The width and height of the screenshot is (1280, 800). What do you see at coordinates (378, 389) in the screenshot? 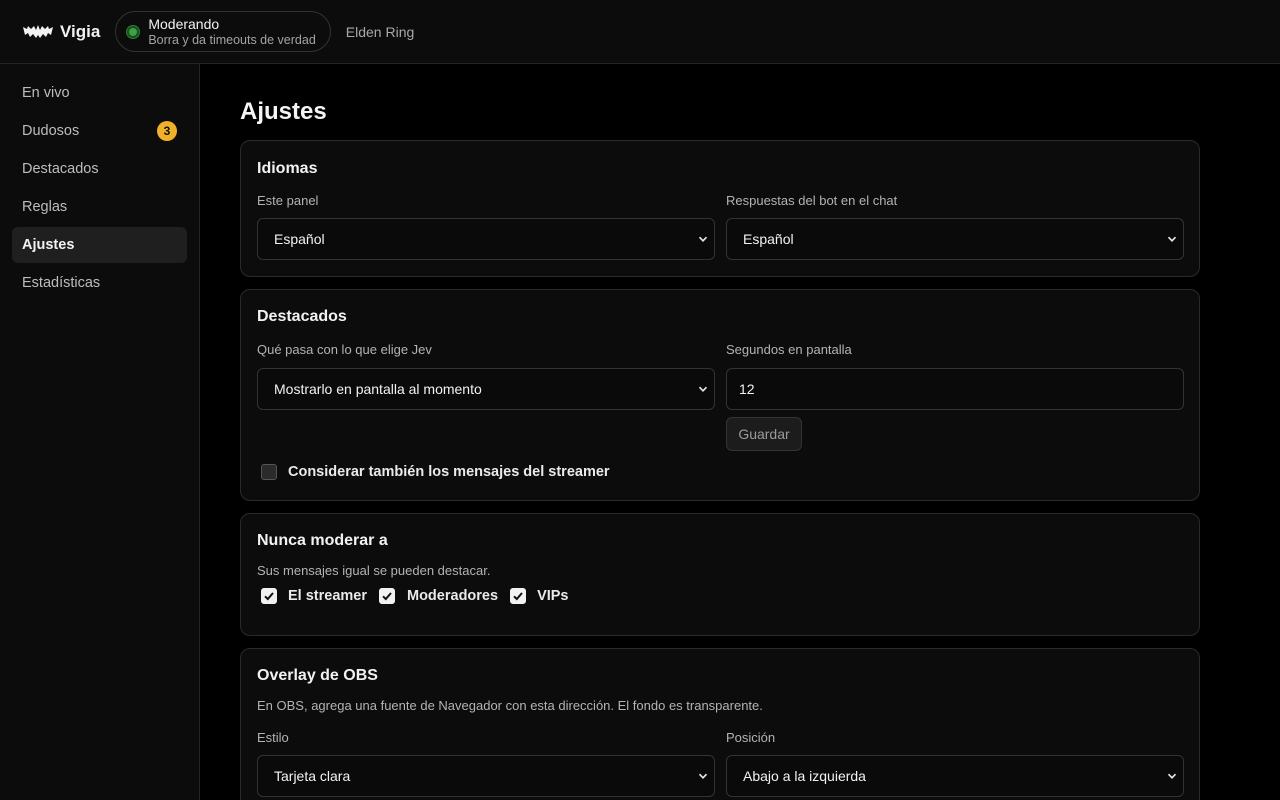
I see `select-value: Mostrarlo en pantalla al momento` at bounding box center [378, 389].